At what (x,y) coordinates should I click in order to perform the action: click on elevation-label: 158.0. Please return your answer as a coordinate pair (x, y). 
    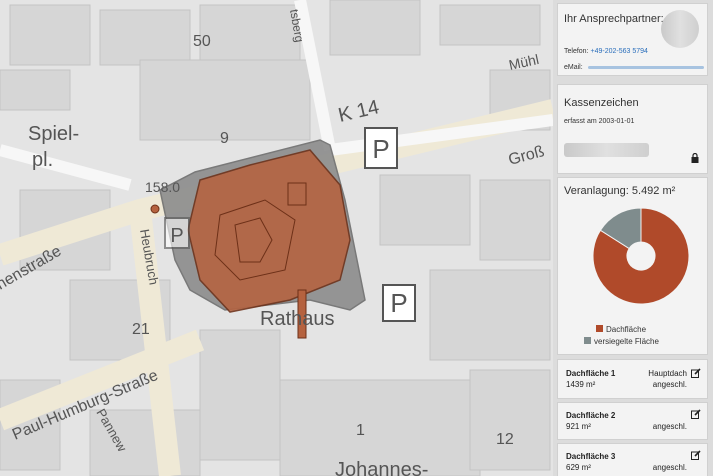
    Looking at the image, I should click on (162, 187).